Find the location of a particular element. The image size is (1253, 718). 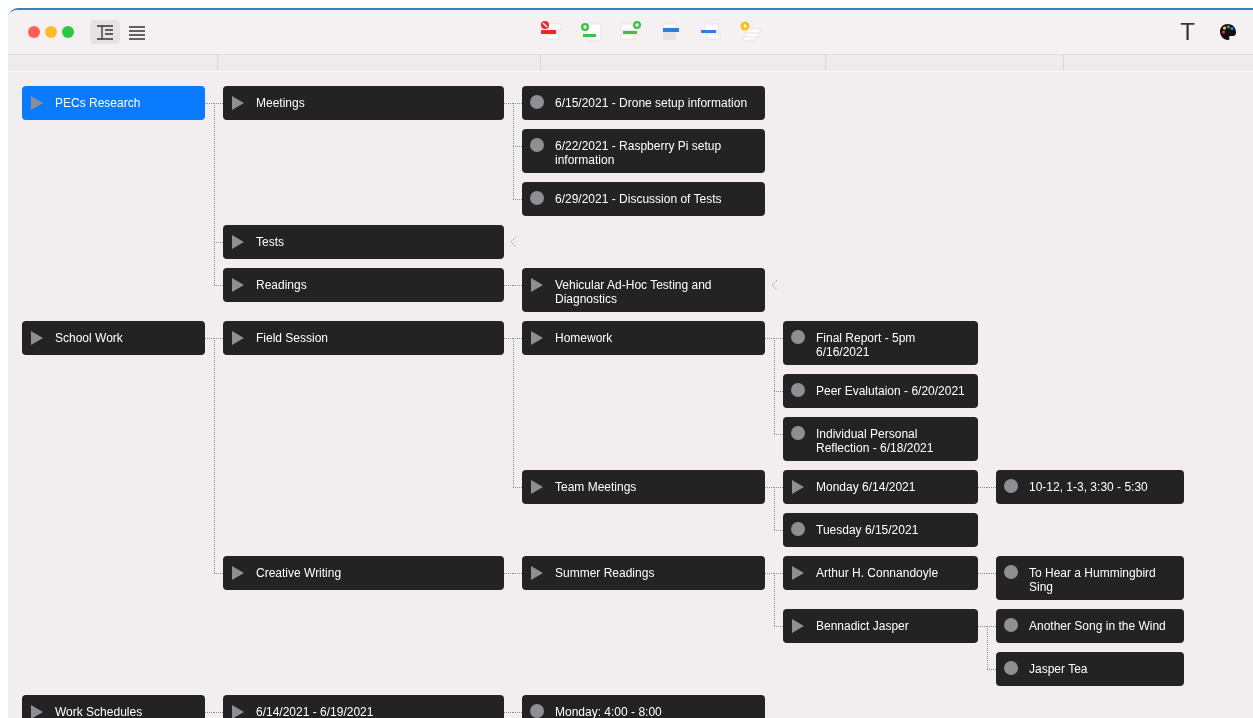

outdent-icon is located at coordinates (711, 31).